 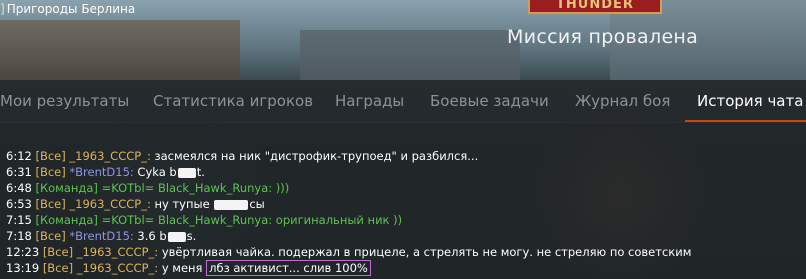 I want to click on window-title: ] Пригороды Берлина, so click(x=67, y=9).